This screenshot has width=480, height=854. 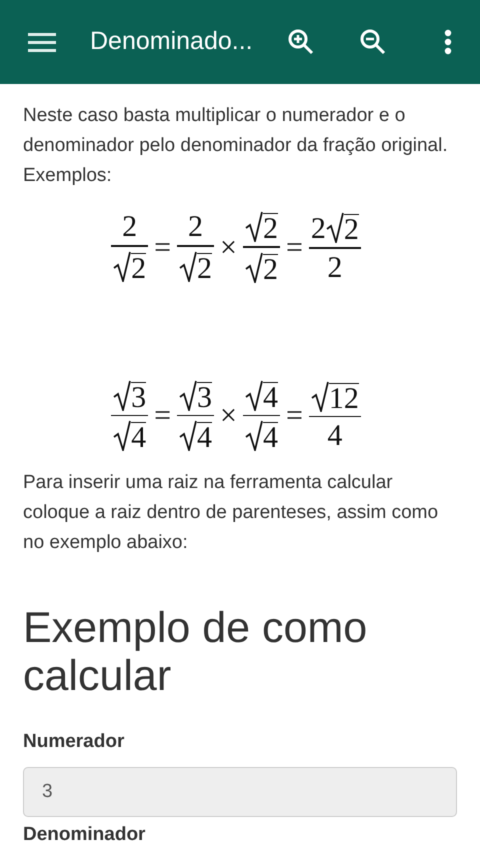 What do you see at coordinates (195, 652) in the screenshot?
I see `section-heading: Exemplo de como calcular` at bounding box center [195, 652].